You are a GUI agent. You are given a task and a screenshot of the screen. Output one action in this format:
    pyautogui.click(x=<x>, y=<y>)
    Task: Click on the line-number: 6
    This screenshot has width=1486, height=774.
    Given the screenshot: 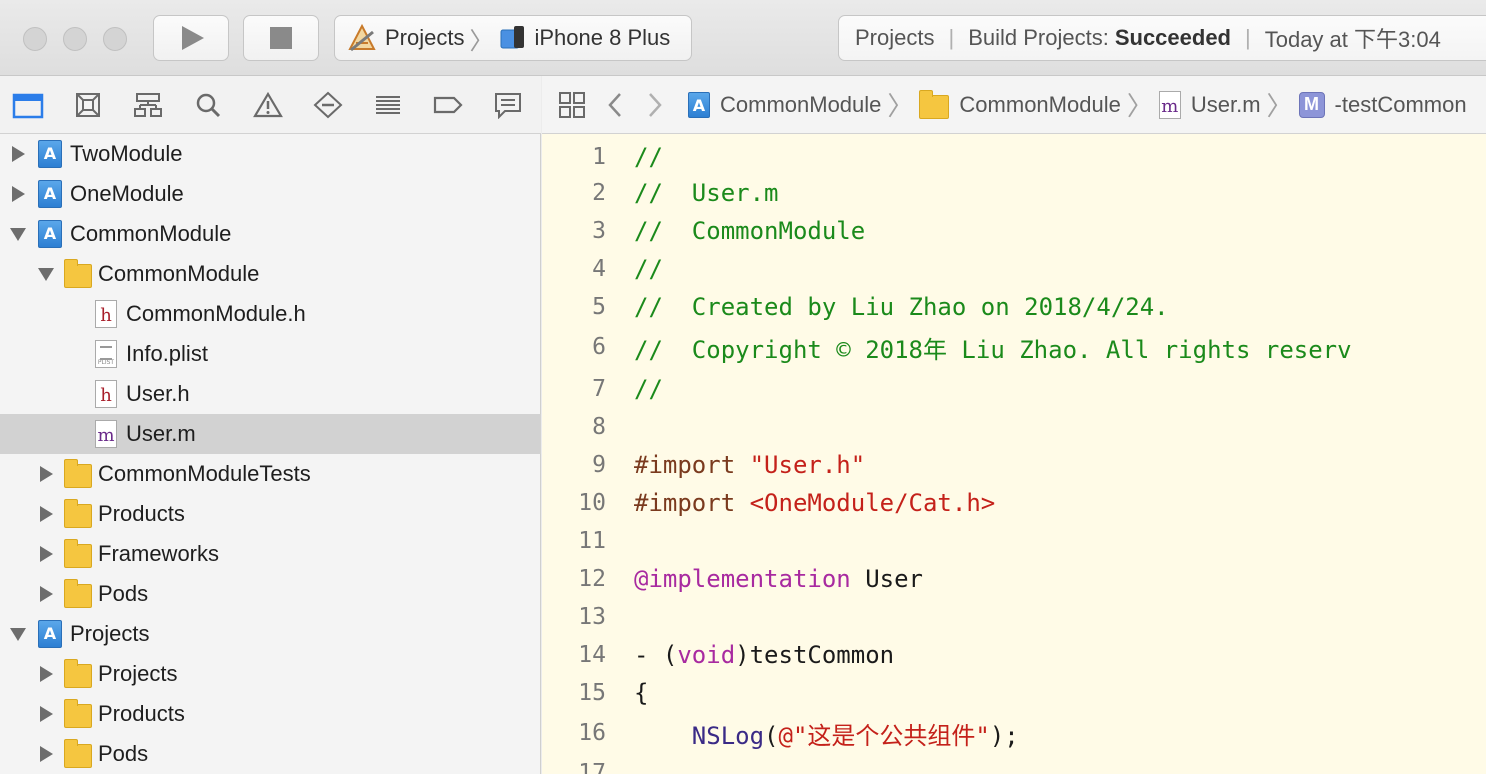 What is the action you would take?
    pyautogui.click(x=599, y=347)
    